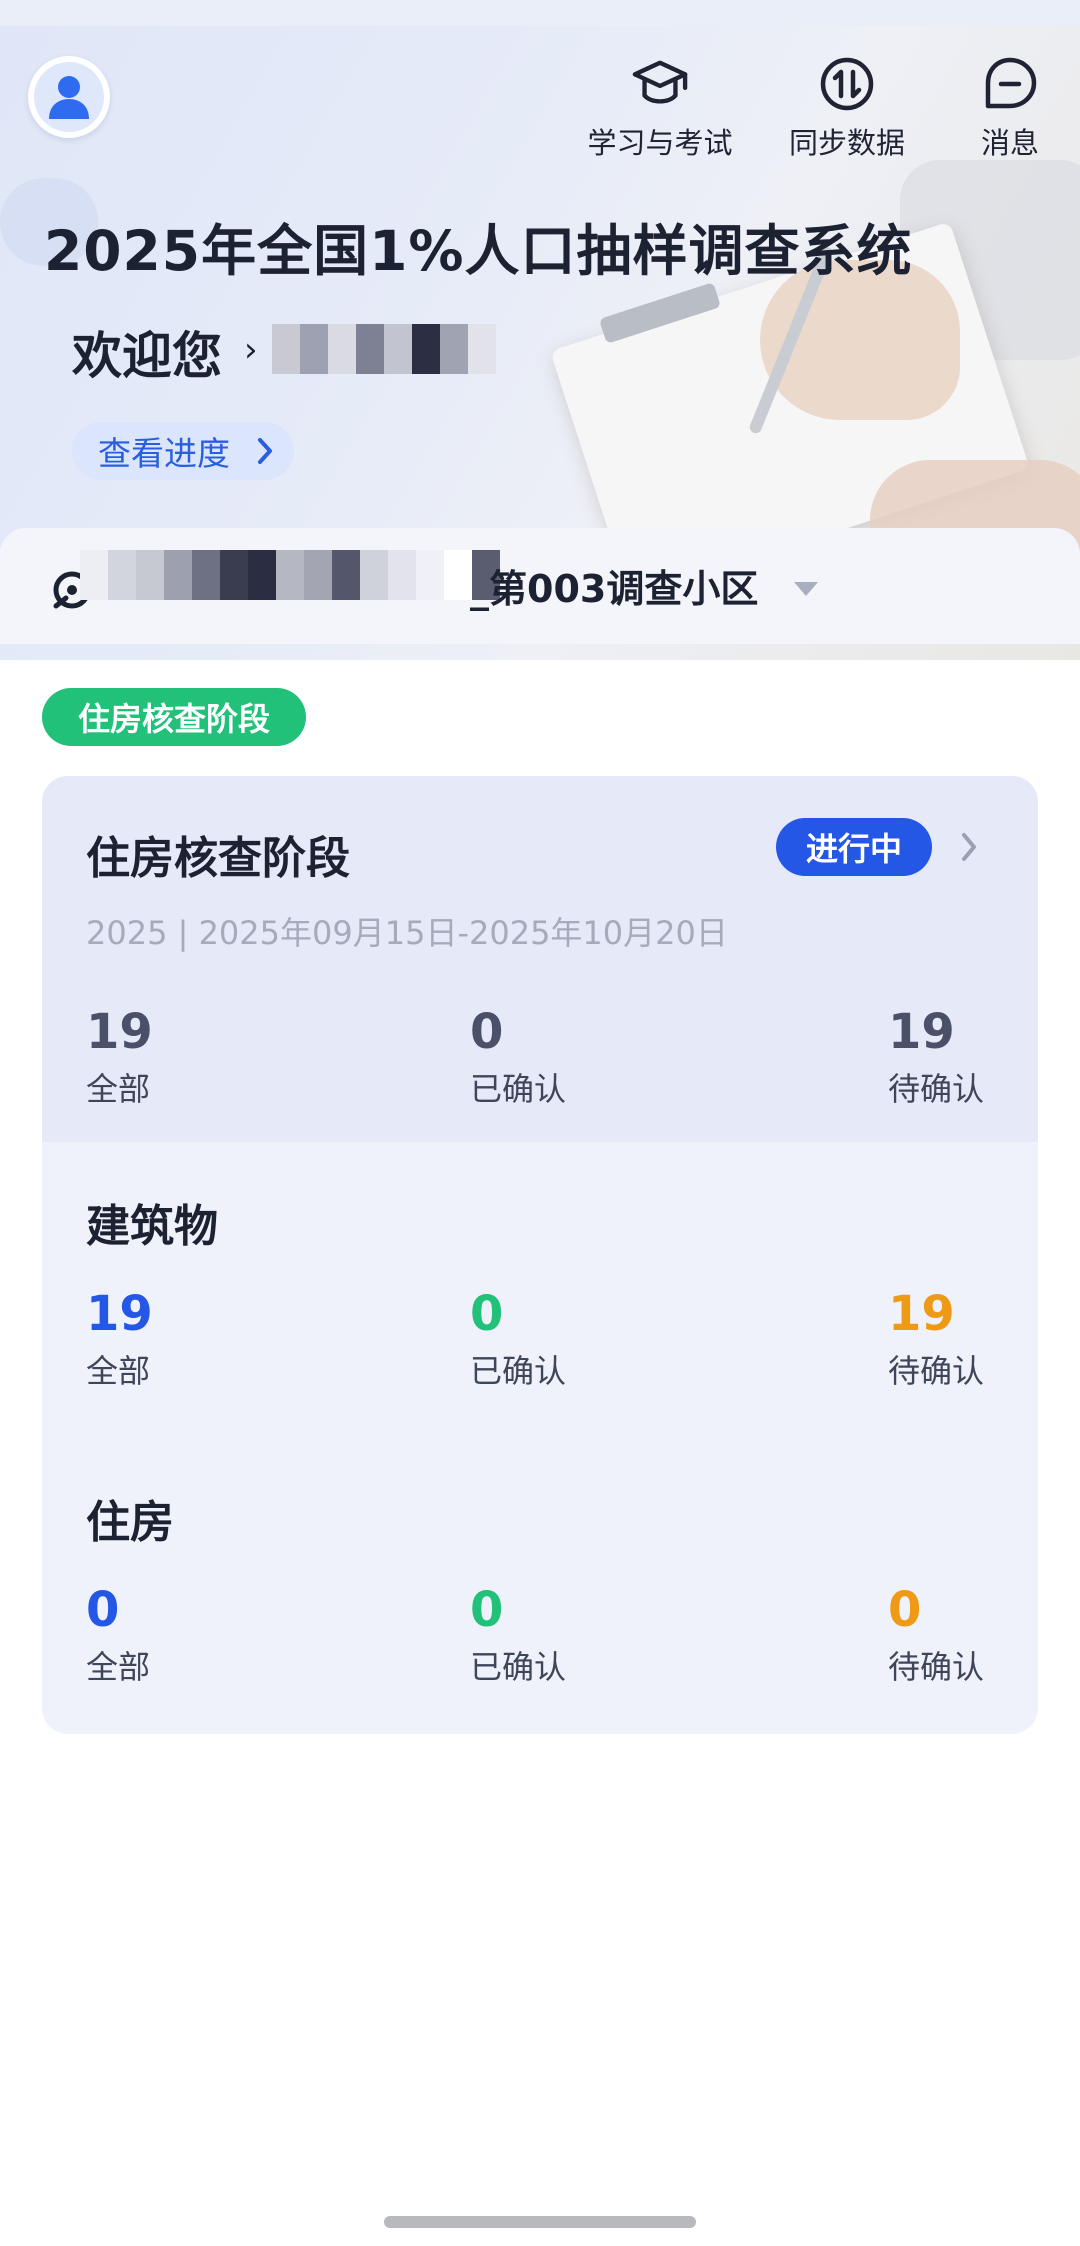 Image resolution: width=1080 pixels, height=2246 pixels. Describe the element at coordinates (147, 356) in the screenshot. I see `welcome-text: 欢迎您` at that location.